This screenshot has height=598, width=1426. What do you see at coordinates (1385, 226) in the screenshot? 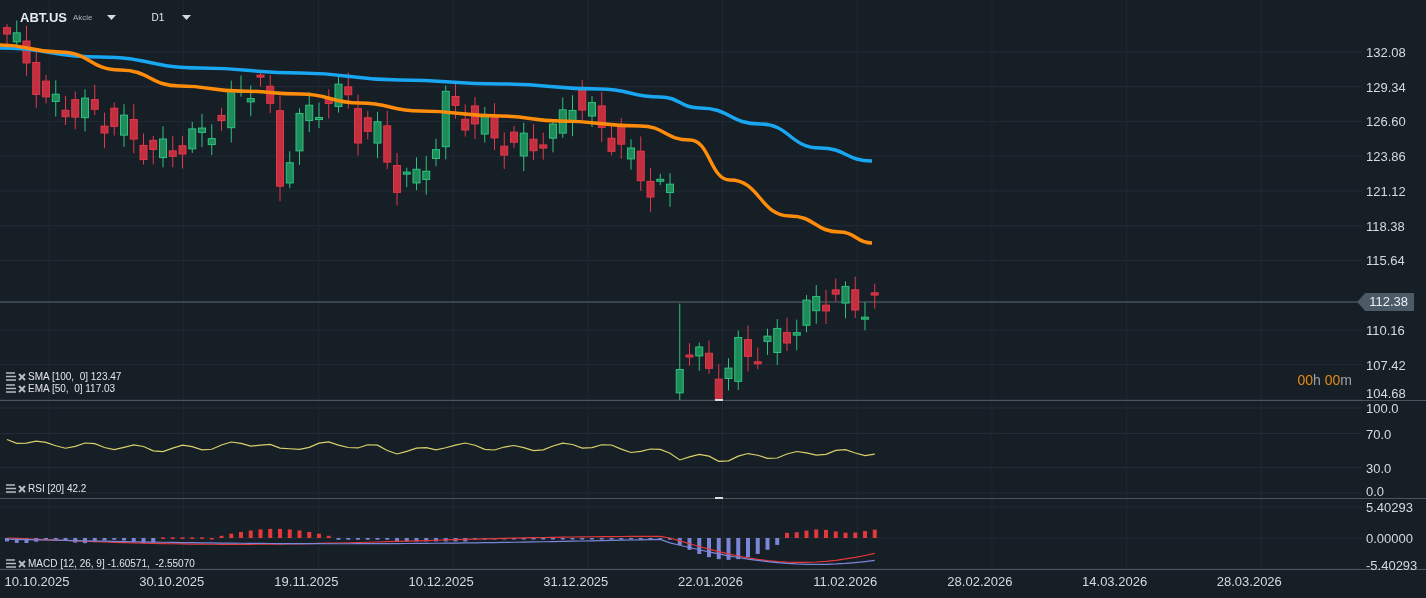
I see `price-axis-label: 118.38` at bounding box center [1385, 226].